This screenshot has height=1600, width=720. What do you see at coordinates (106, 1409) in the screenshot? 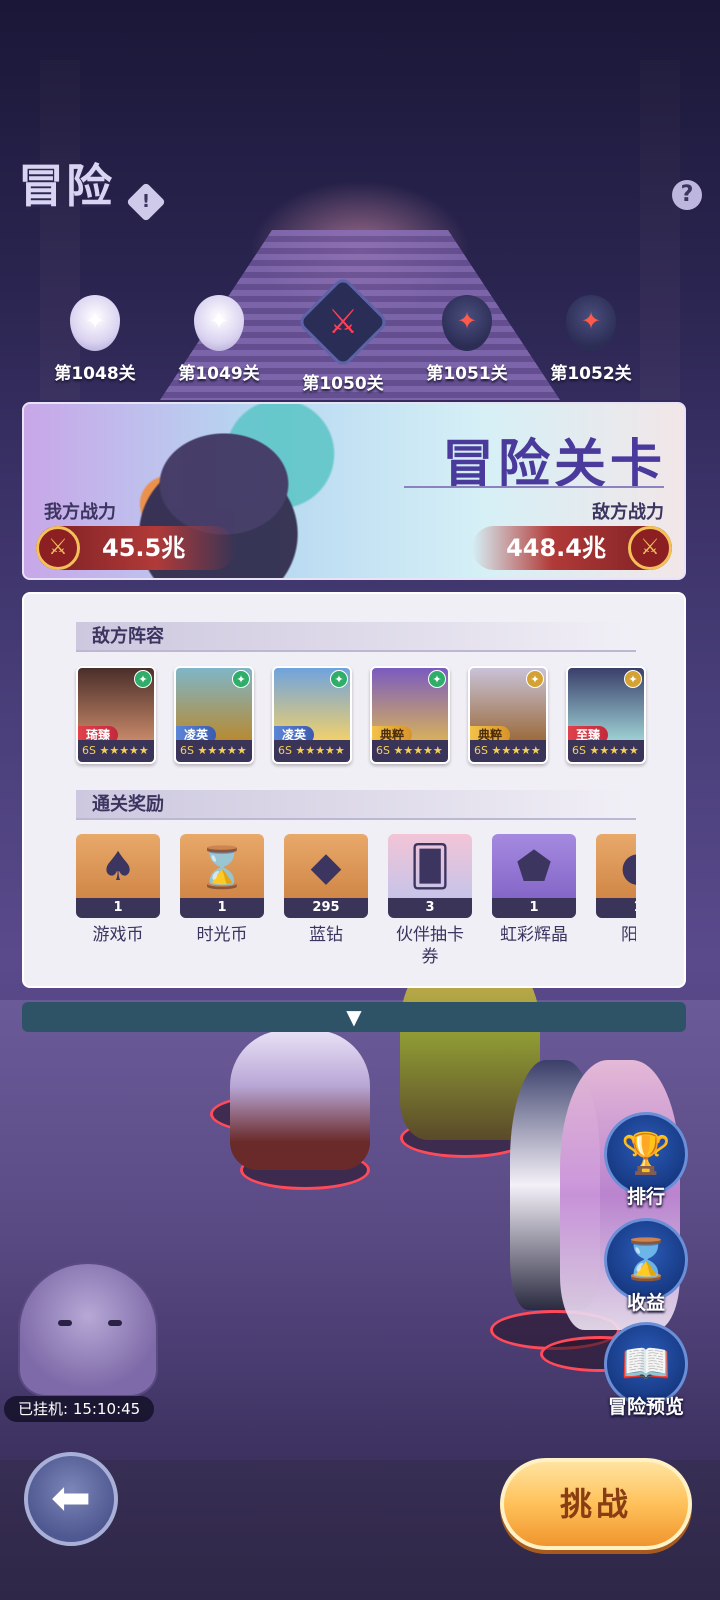
I see `idle-time: 15:10:45` at bounding box center [106, 1409].